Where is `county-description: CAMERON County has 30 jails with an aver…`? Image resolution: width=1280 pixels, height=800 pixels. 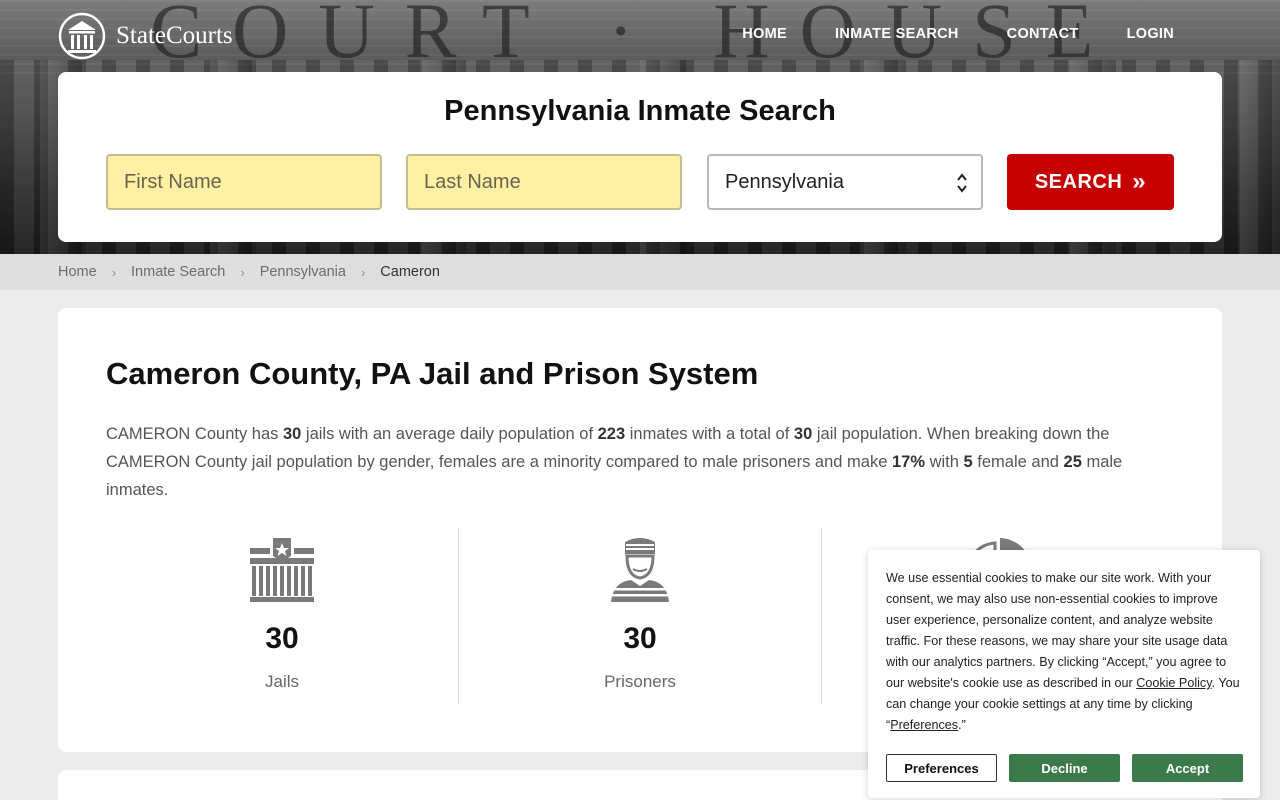
county-description: CAMERON County has 30 jails with an aver… is located at coordinates (614, 462).